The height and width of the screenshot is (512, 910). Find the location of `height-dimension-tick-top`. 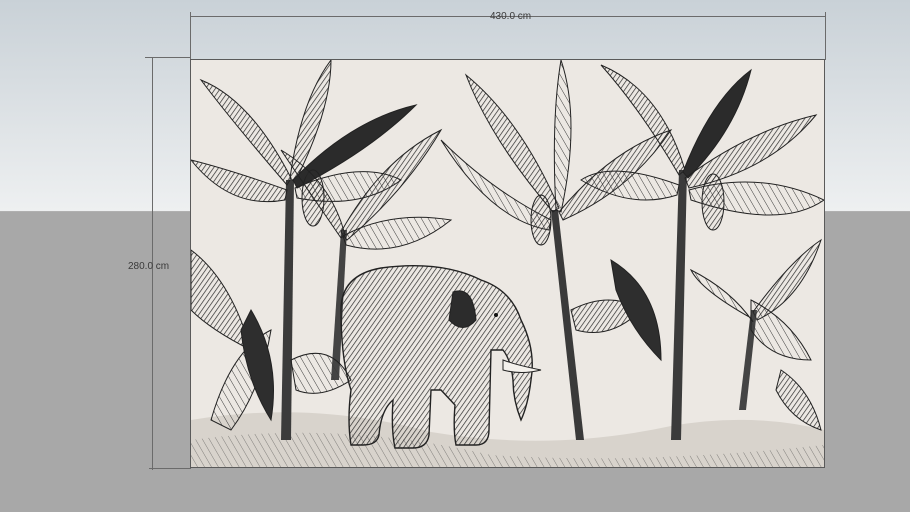

height-dimension-tick-top is located at coordinates (168, 57).